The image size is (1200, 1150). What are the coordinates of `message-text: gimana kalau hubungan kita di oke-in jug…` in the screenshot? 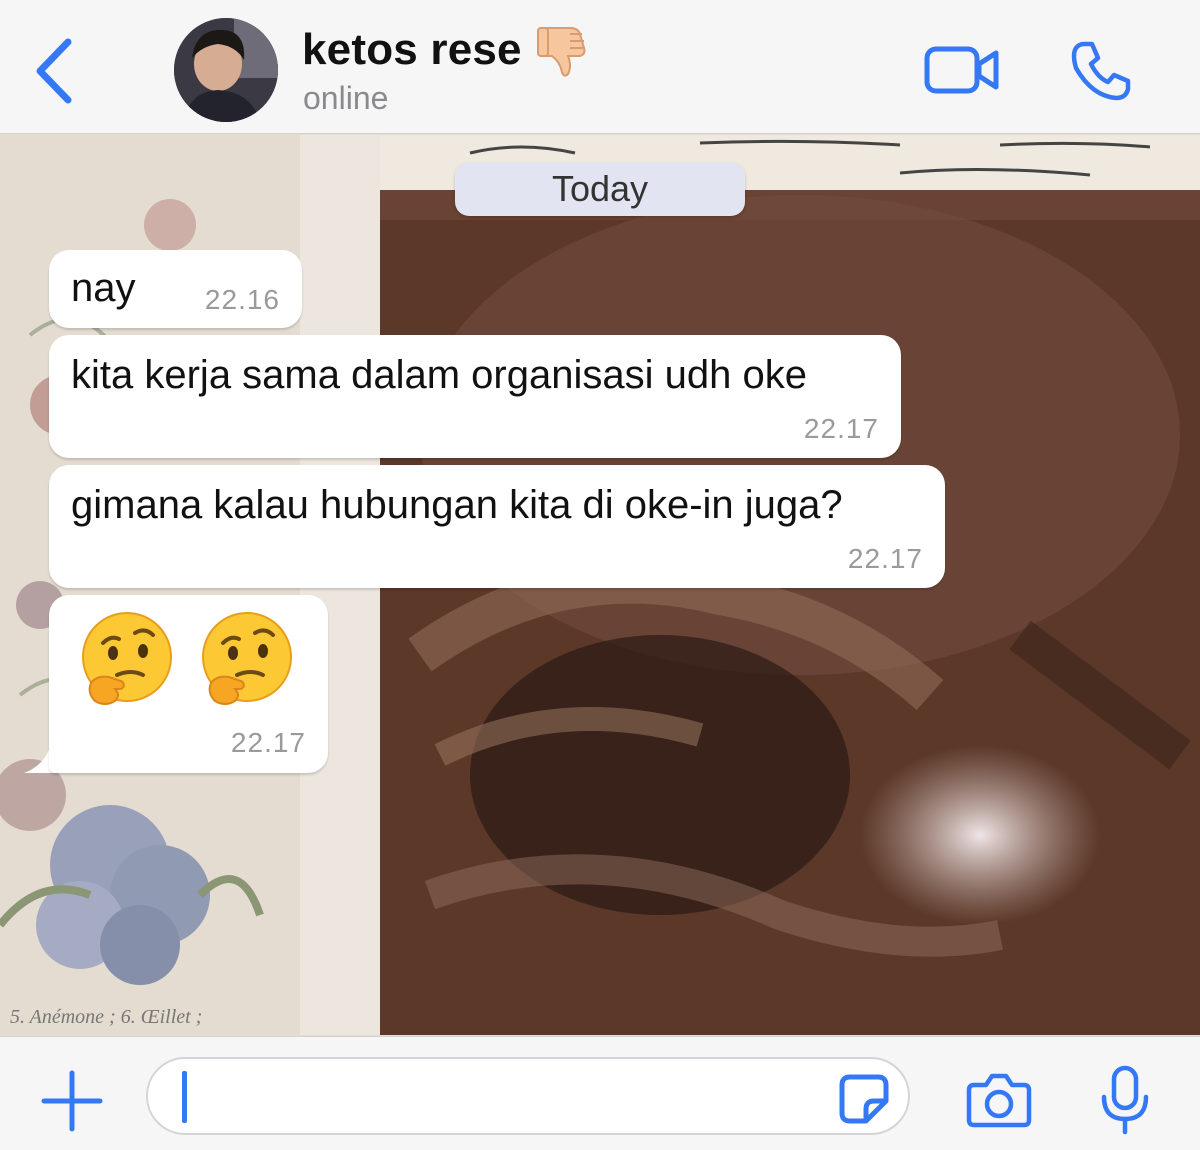 It's located at (457, 505).